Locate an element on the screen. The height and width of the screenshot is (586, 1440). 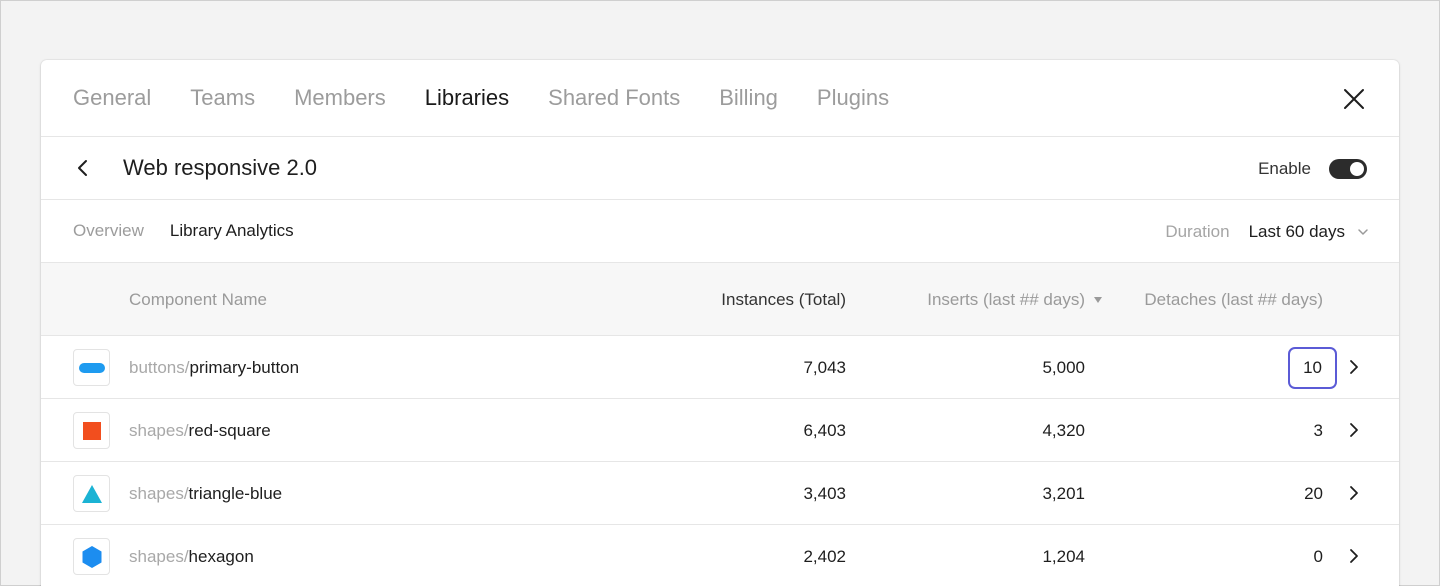
header-inserts: Inserts (last ## days) is located at coordinates (1015, 299).